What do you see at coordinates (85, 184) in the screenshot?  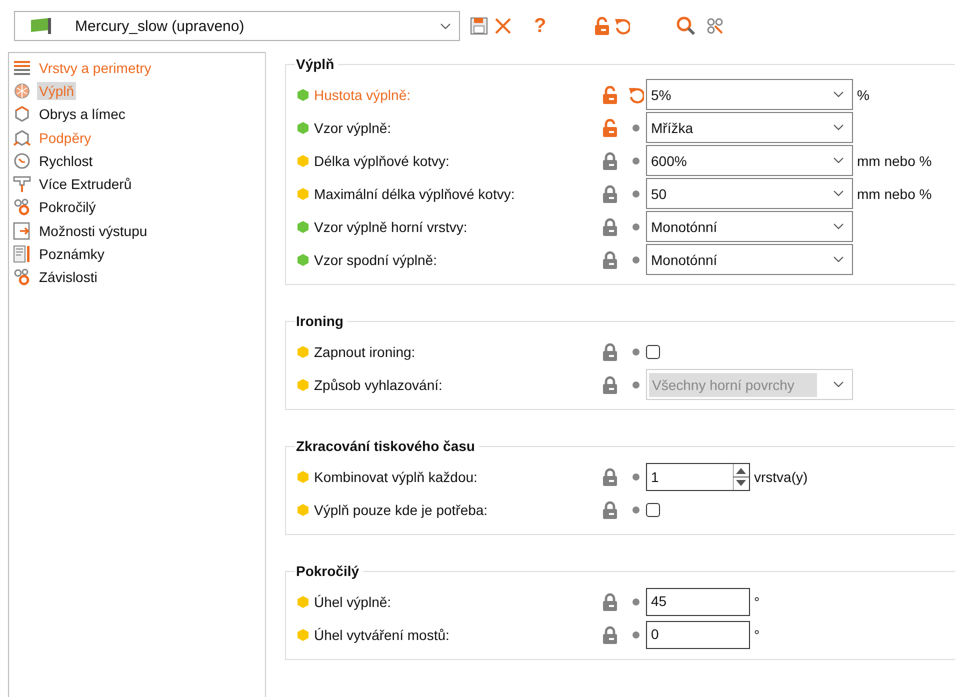 I see `sidebar-item: Více Extruderů` at bounding box center [85, 184].